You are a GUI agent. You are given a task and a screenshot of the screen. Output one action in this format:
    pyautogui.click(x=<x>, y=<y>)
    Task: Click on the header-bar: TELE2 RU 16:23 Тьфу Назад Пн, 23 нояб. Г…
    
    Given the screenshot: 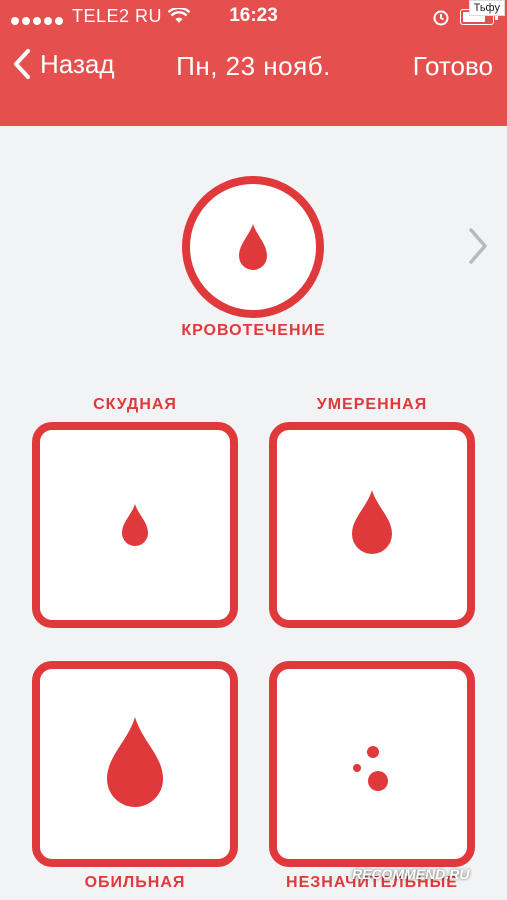 What is the action you would take?
    pyautogui.click(x=253, y=63)
    